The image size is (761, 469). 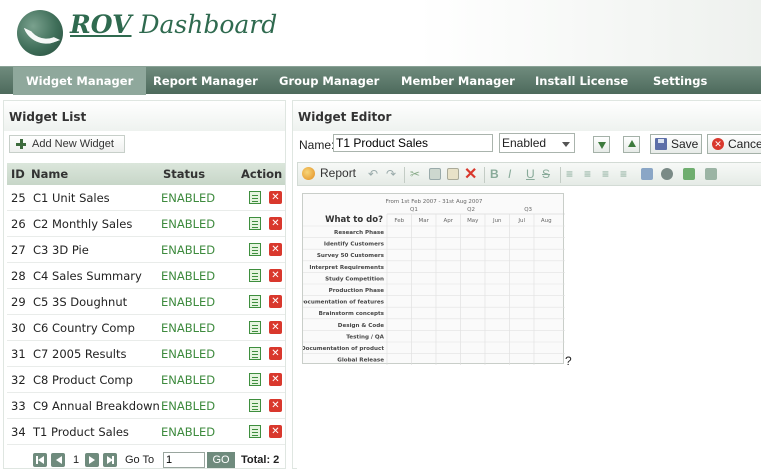 What do you see at coordinates (329, 81) in the screenshot?
I see `nav-group-manager: Group Manager` at bounding box center [329, 81].